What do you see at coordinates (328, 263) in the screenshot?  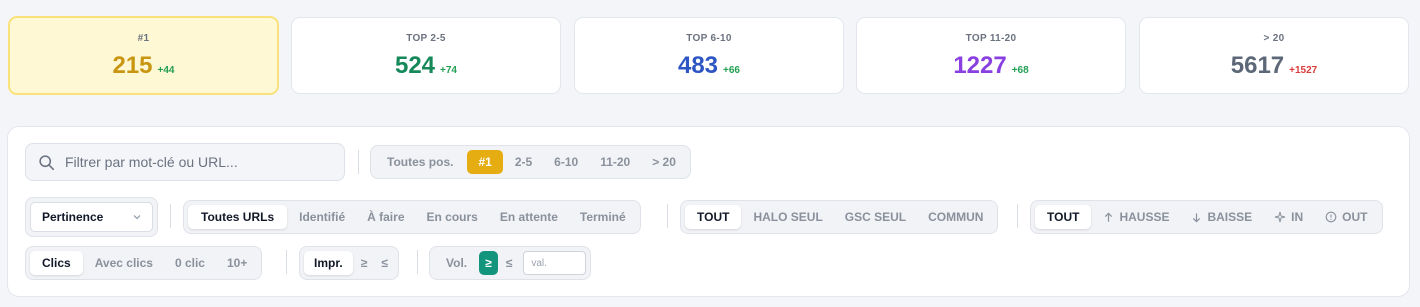 I see `impr-all-button: Impr.` at bounding box center [328, 263].